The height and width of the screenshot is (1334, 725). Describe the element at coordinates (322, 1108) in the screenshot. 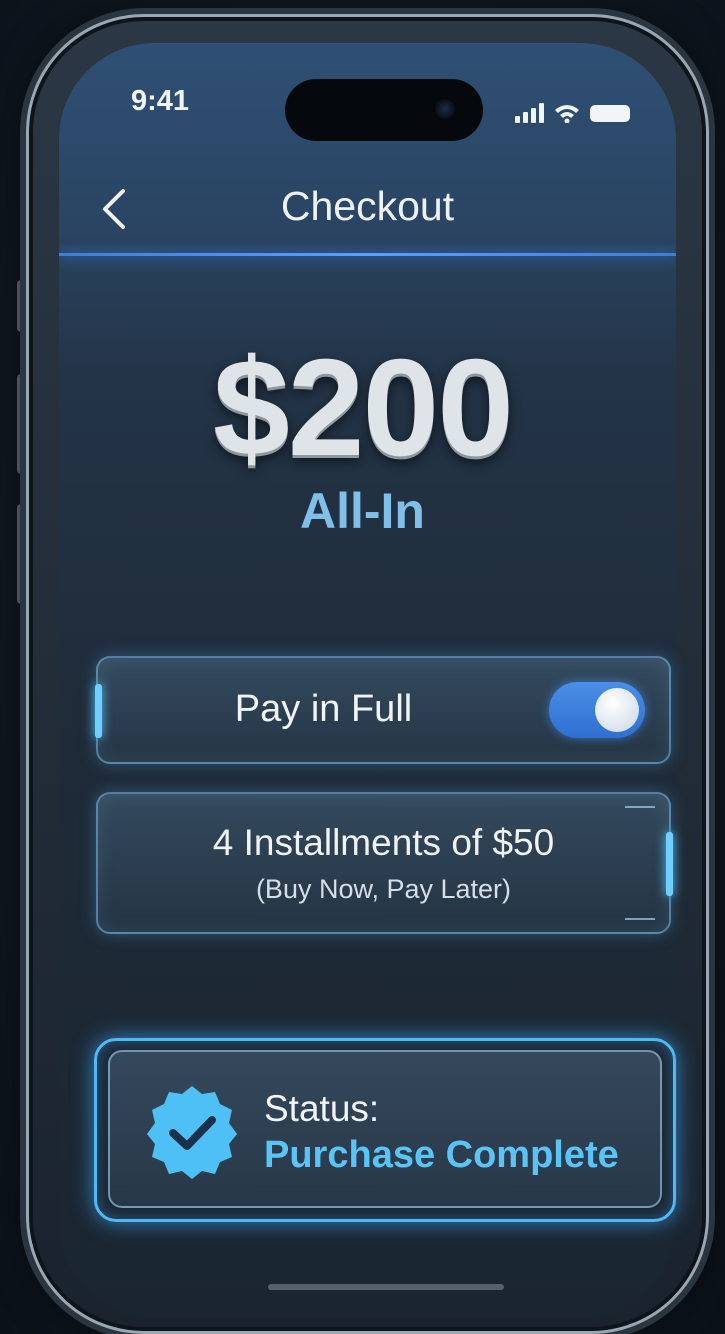

I see `status-label: Status:` at that location.